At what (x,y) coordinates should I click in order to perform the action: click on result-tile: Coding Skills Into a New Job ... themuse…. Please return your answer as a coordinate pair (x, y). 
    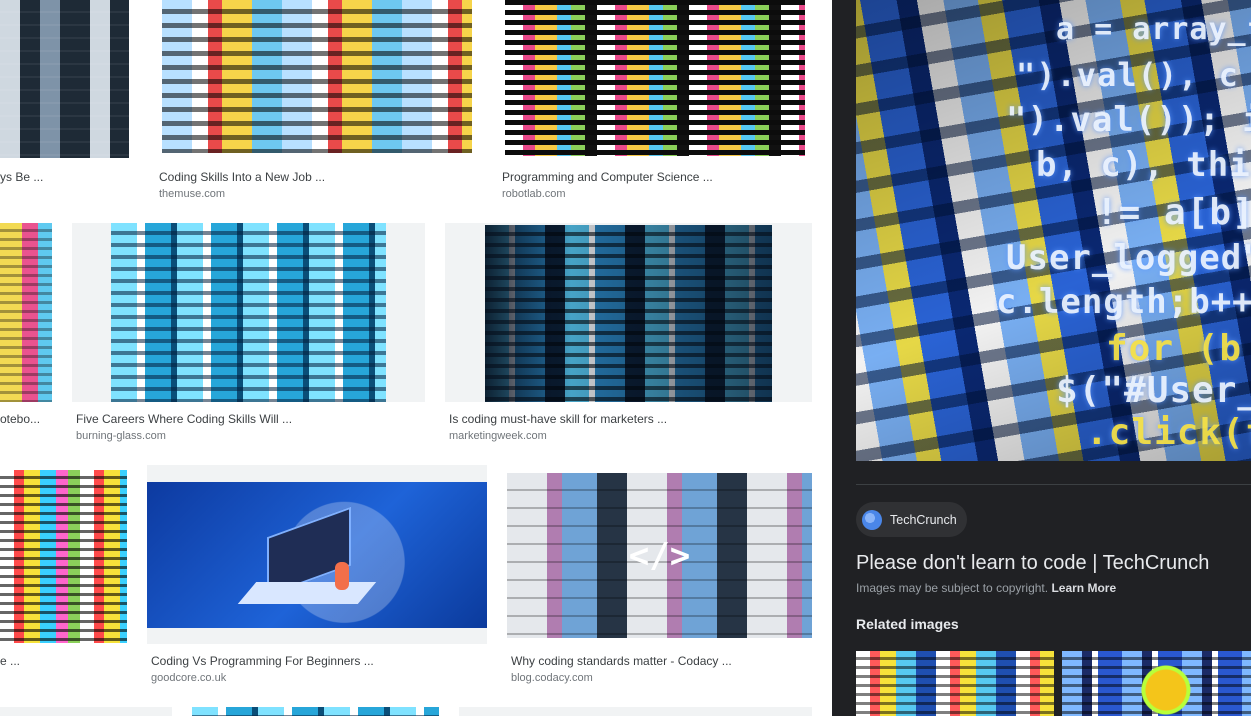
    Looking at the image, I should click on (317, 102).